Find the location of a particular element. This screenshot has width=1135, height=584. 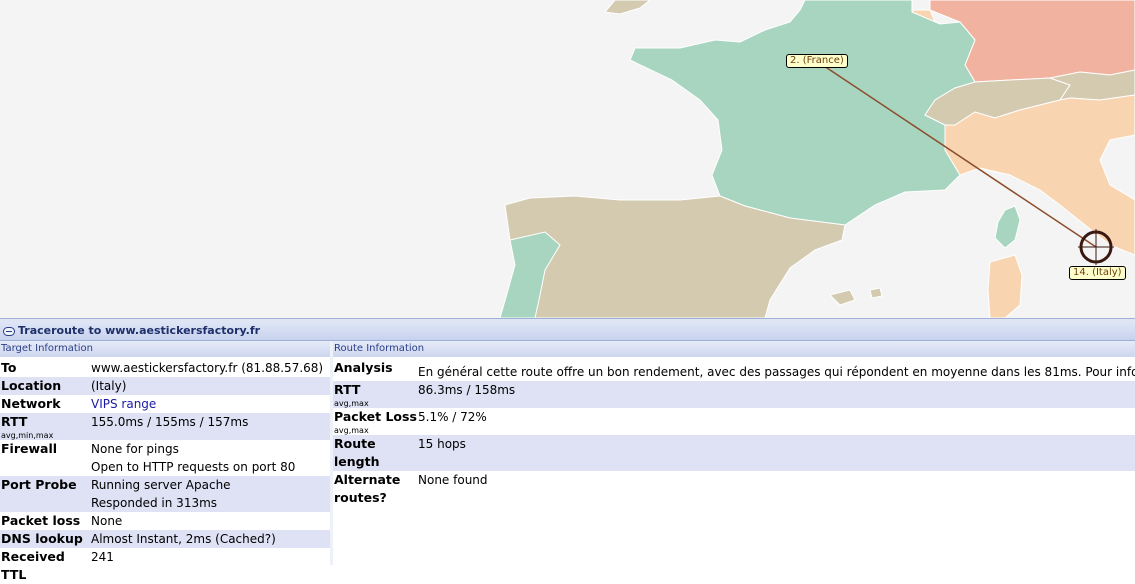

port-probe-label: Port Probe is located at coordinates (39, 484).